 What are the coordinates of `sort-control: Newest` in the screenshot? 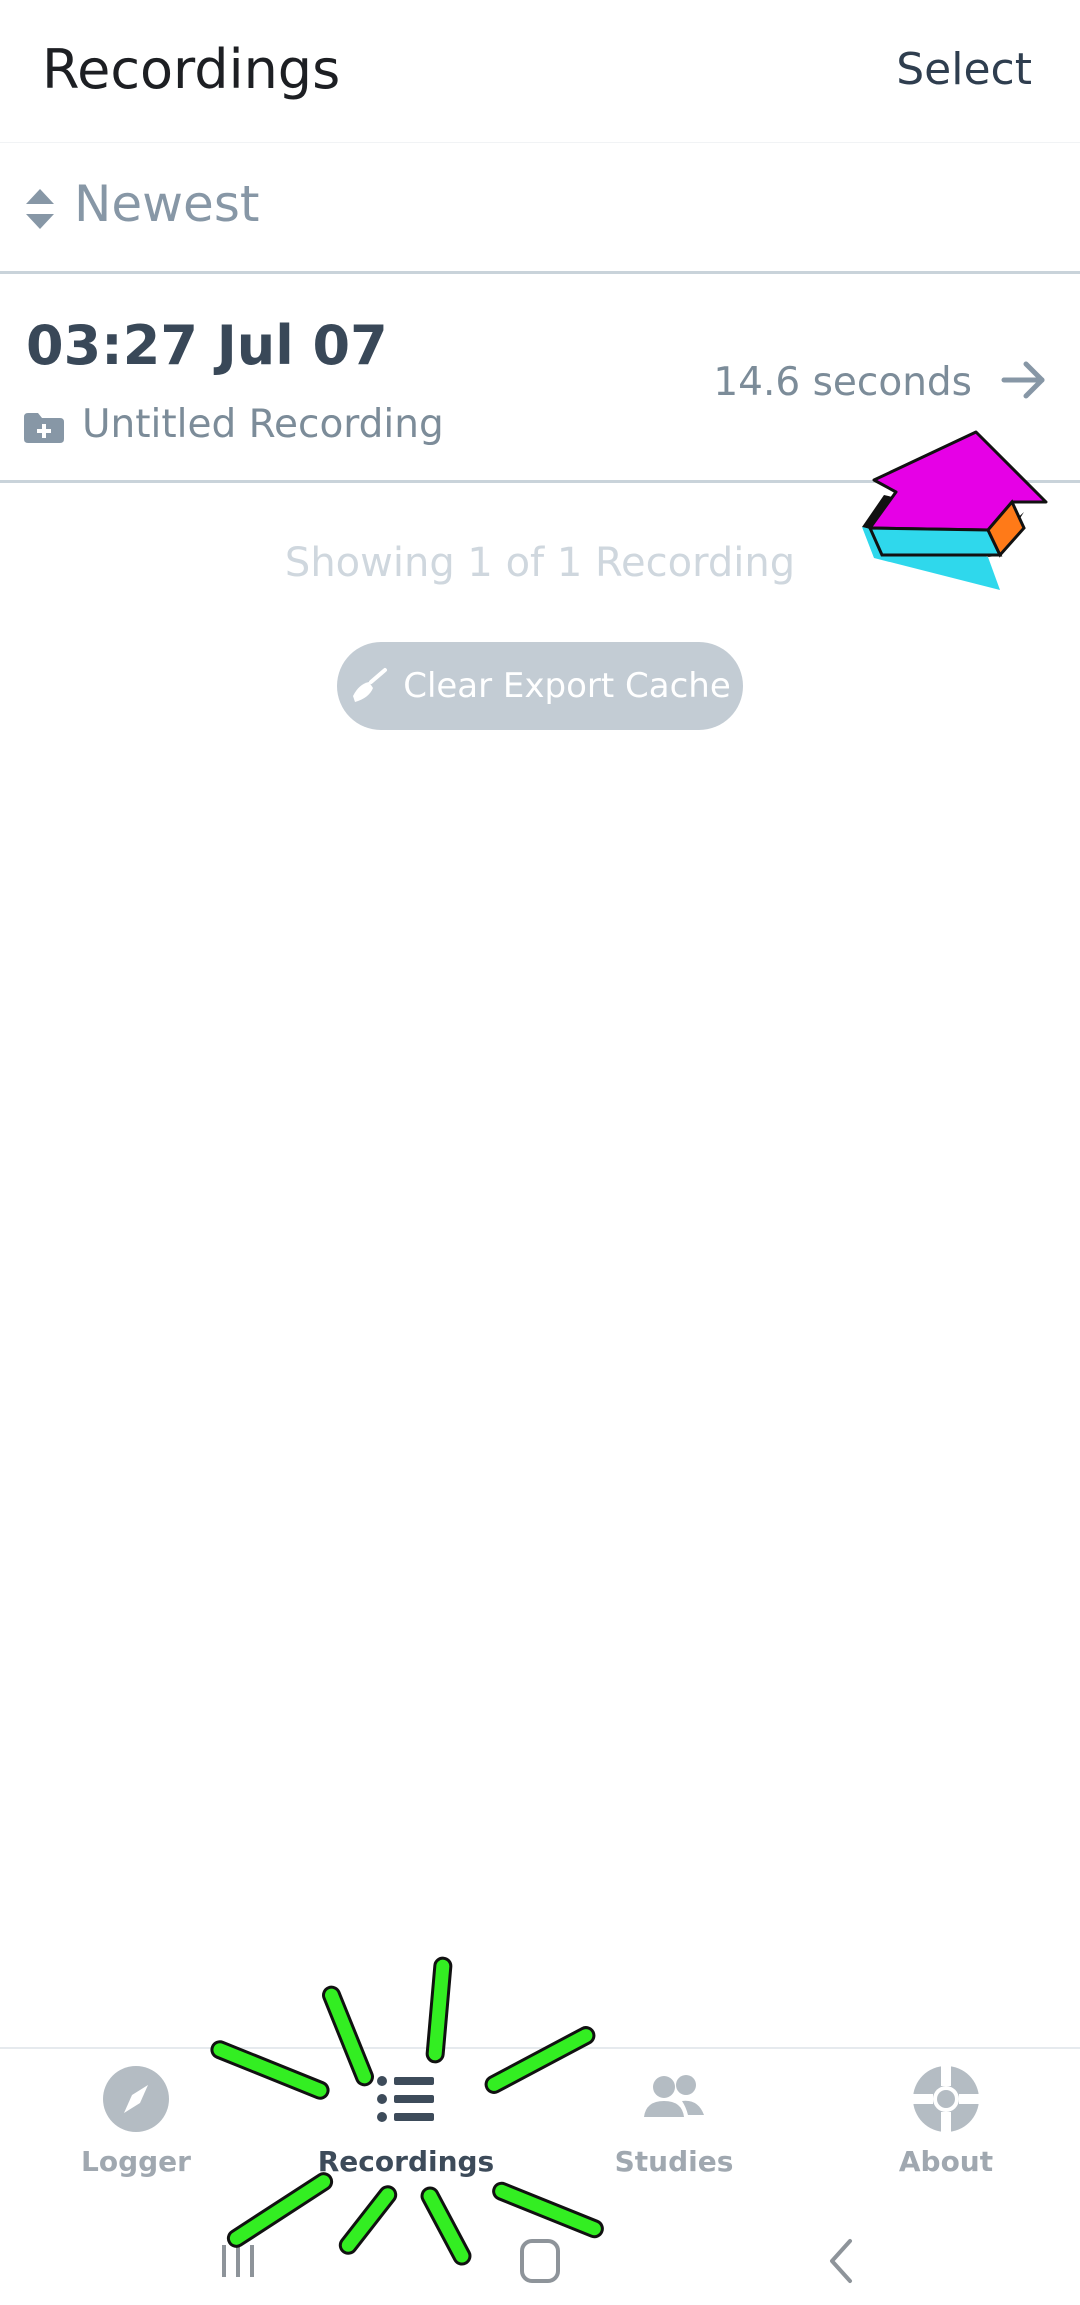 It's located at (540, 208).